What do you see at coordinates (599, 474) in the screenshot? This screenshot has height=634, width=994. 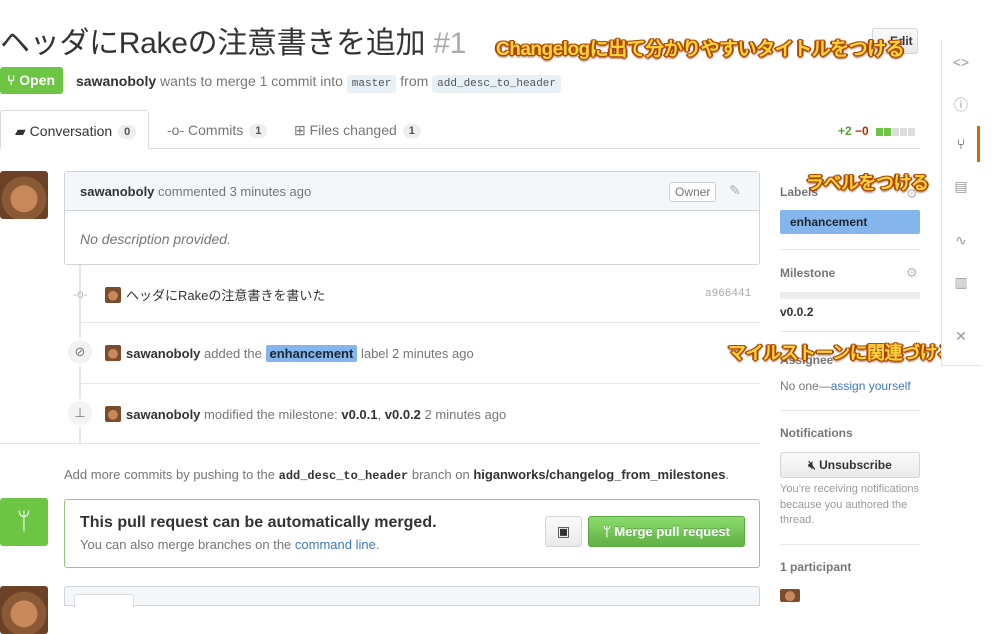 I see `repo-link: higanworks/changelog_from_milestones` at bounding box center [599, 474].